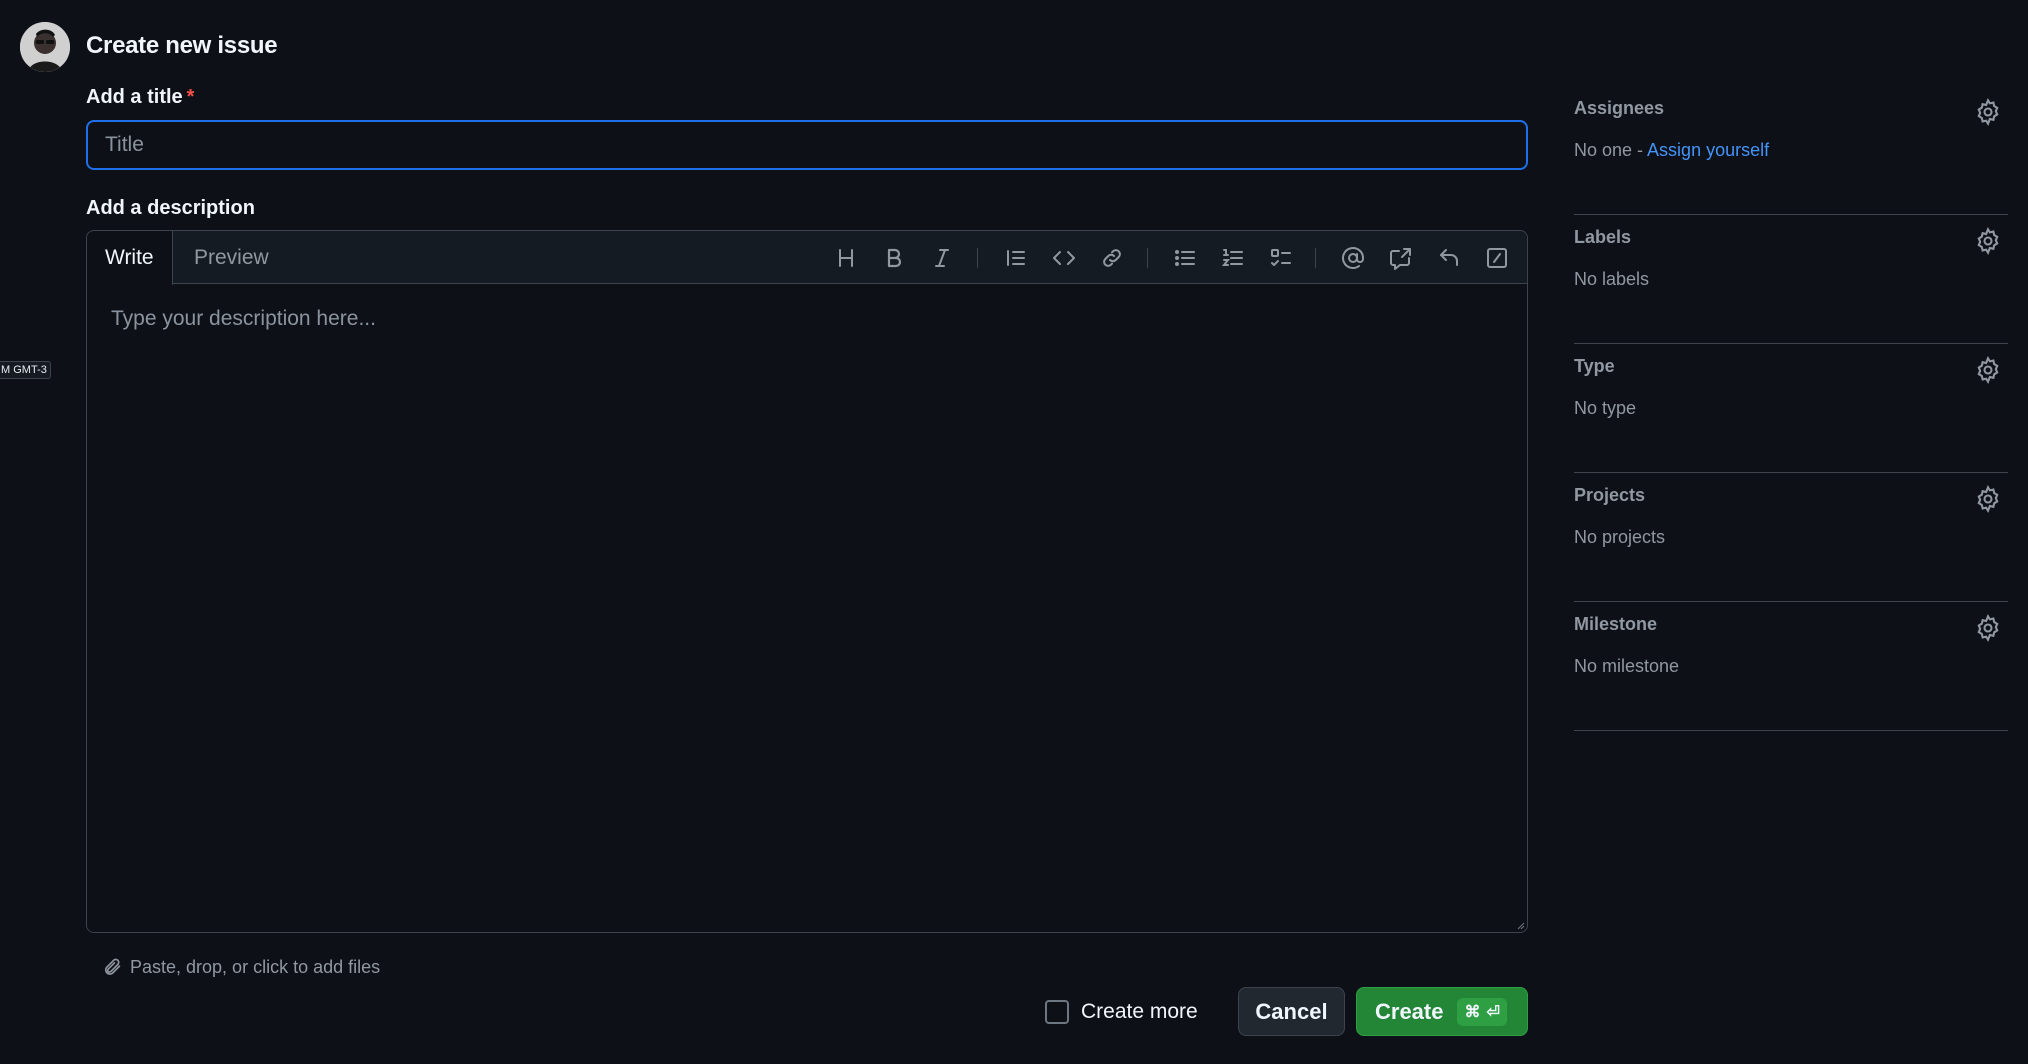 This screenshot has width=2028, height=1064. What do you see at coordinates (1482, 1011) in the screenshot?
I see `keyboard-shortcut: ⌘ ⏎` at bounding box center [1482, 1011].